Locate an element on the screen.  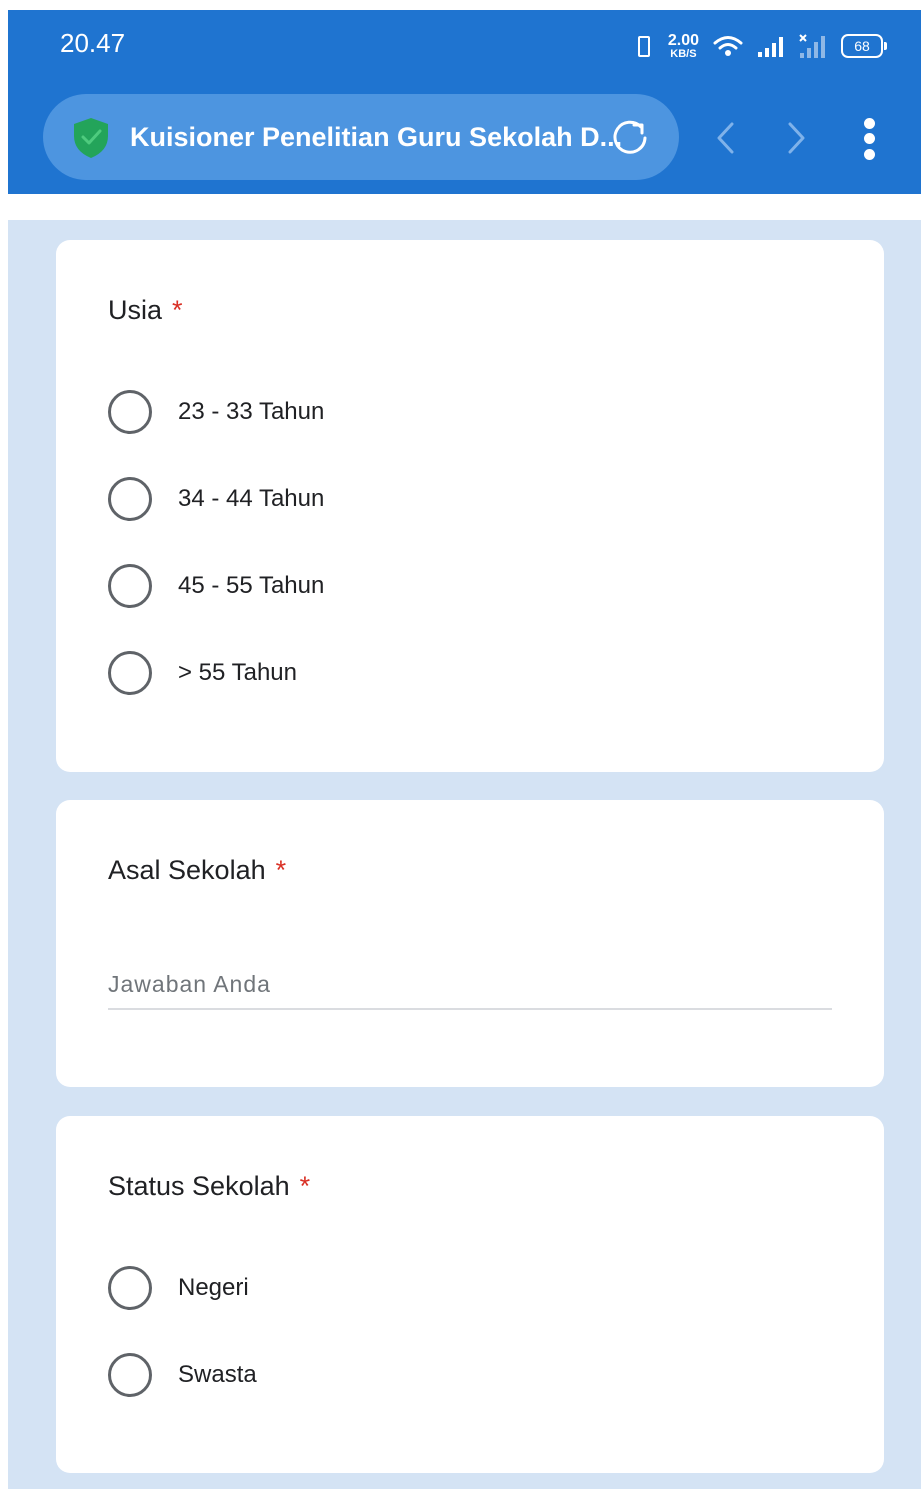
question-label: Usia is located at coordinates (135, 310).